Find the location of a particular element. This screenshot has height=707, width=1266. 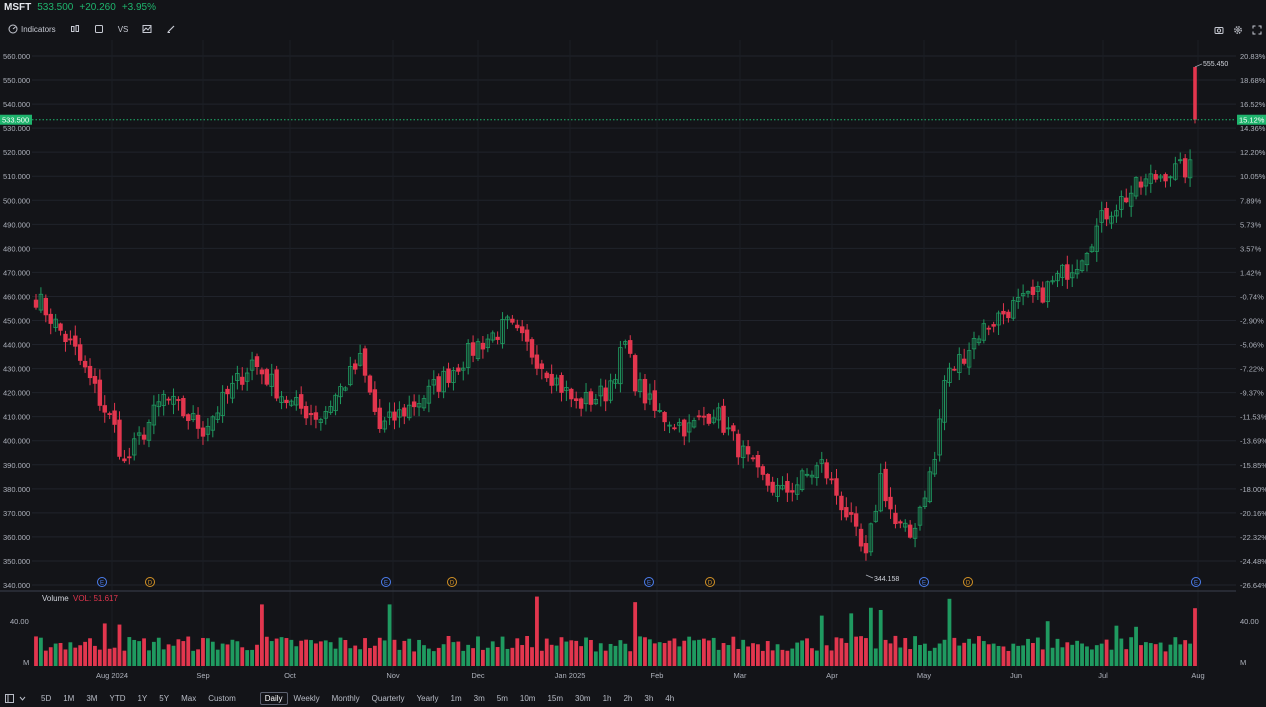

interval-5m: 5m is located at coordinates (502, 698).